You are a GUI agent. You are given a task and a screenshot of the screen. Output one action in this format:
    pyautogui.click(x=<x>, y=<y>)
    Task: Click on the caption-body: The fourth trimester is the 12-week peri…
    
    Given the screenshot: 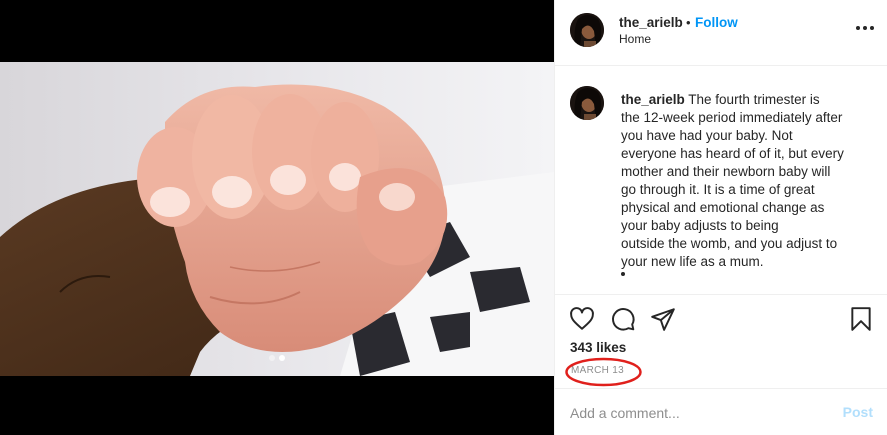 What is the action you would take?
    pyautogui.click(x=732, y=180)
    